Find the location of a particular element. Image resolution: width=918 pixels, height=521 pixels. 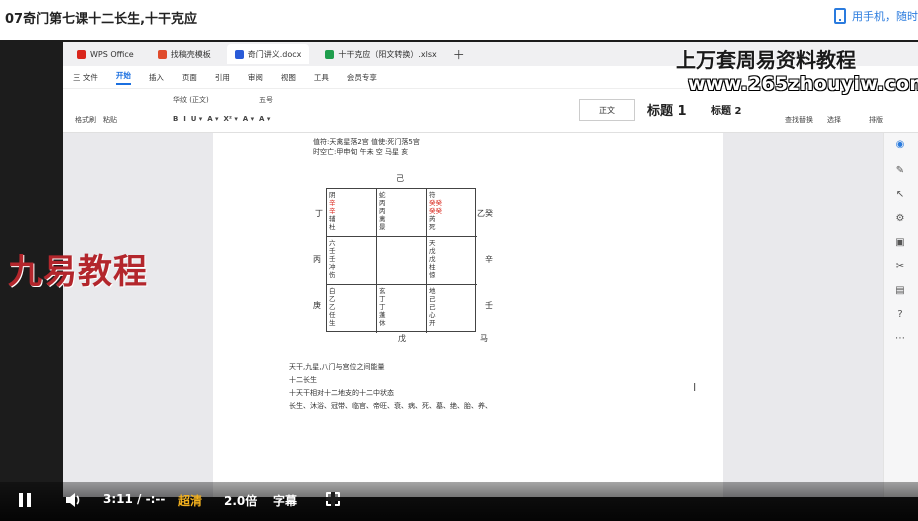

wps-tab-doc: 奇门讲义.docx is located at coordinates (268, 54).